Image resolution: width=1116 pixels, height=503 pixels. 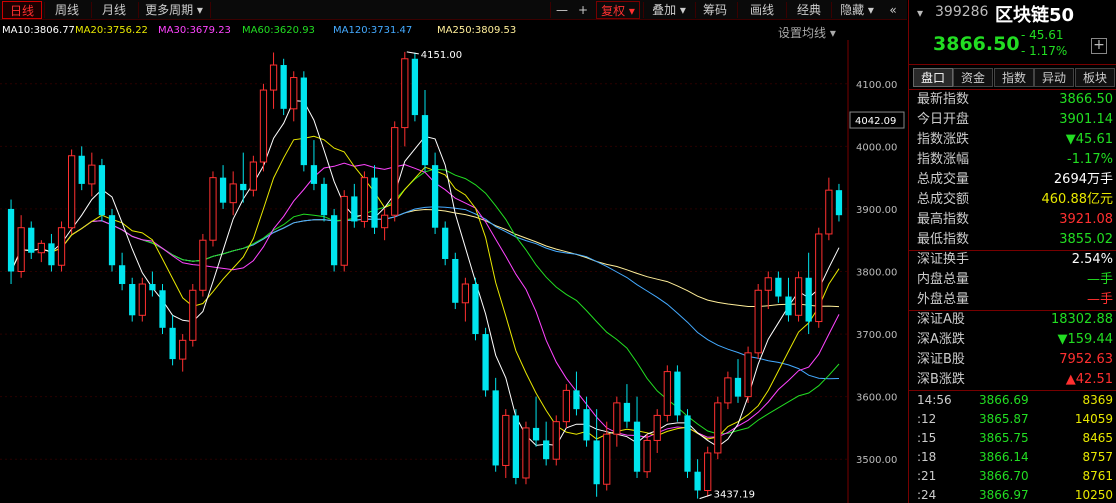 What do you see at coordinates (174, 10) in the screenshot?
I see `more-periods-dropdown: 更多周期 ▾` at bounding box center [174, 10].